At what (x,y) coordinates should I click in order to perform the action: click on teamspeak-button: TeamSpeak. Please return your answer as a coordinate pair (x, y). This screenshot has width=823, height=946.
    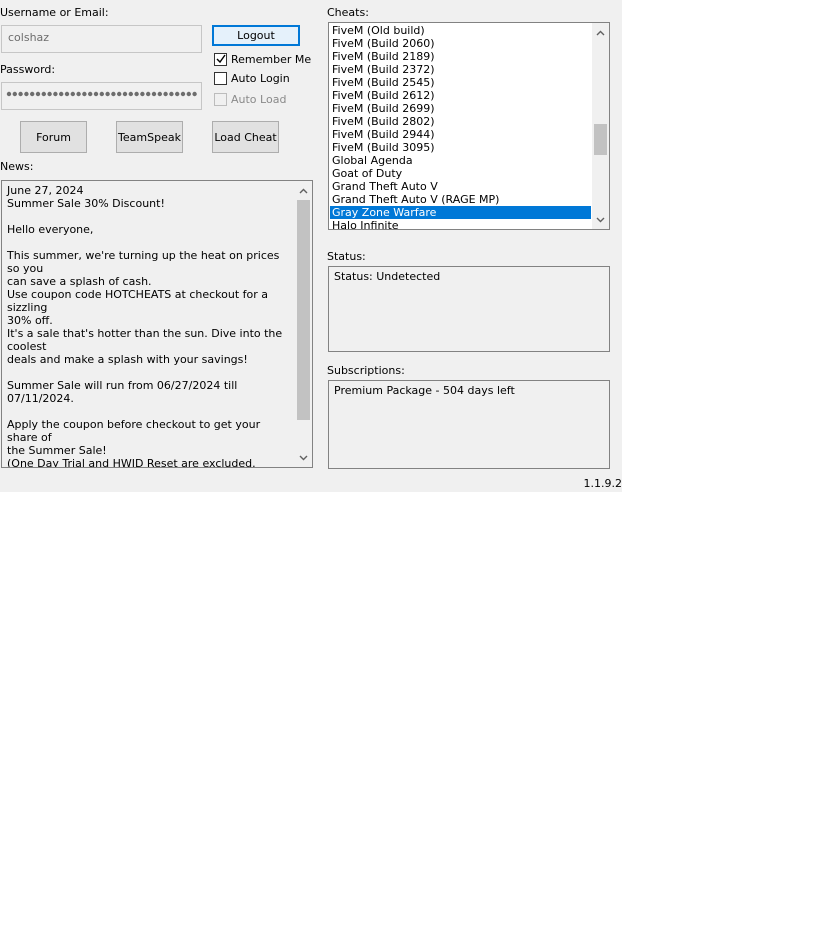
    Looking at the image, I should click on (149, 137).